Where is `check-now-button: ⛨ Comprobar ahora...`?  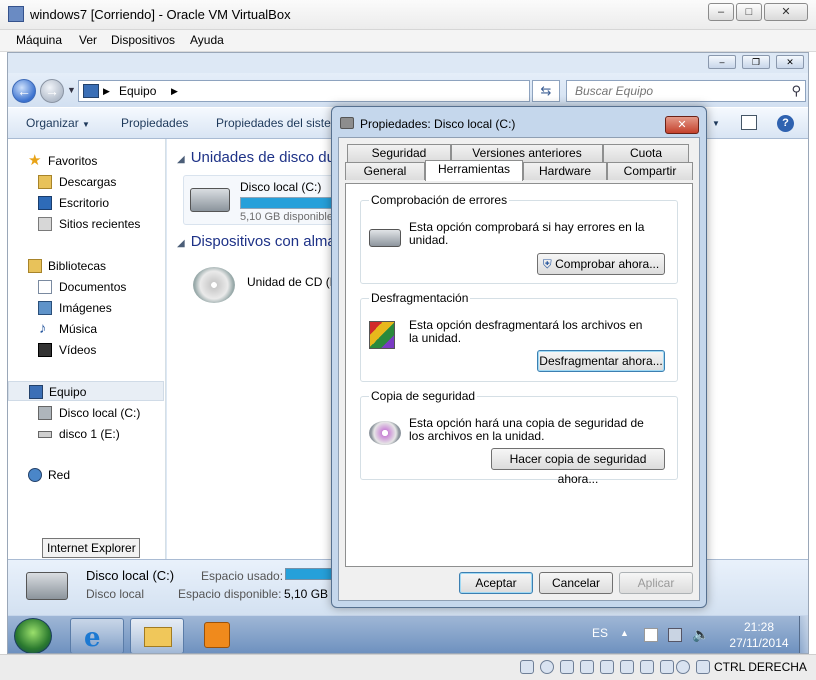 check-now-button: ⛨ Comprobar ahora... is located at coordinates (601, 264).